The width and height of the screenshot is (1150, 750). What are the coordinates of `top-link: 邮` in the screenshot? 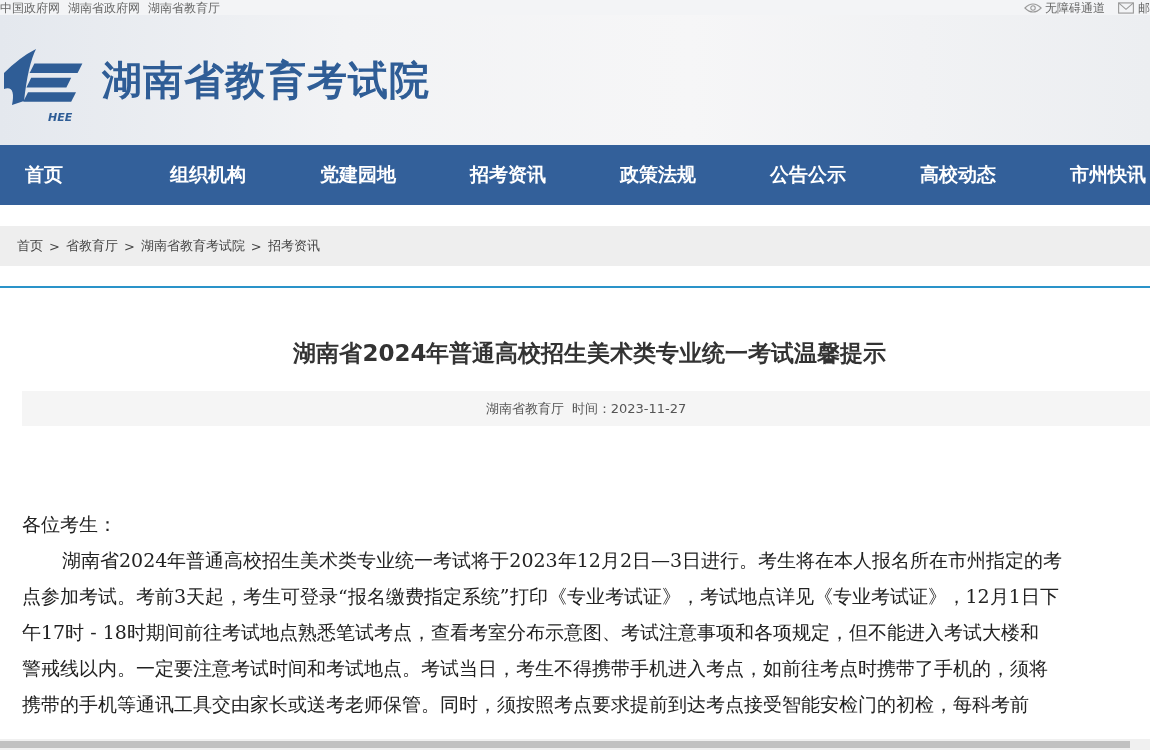 It's located at (1144, 7).